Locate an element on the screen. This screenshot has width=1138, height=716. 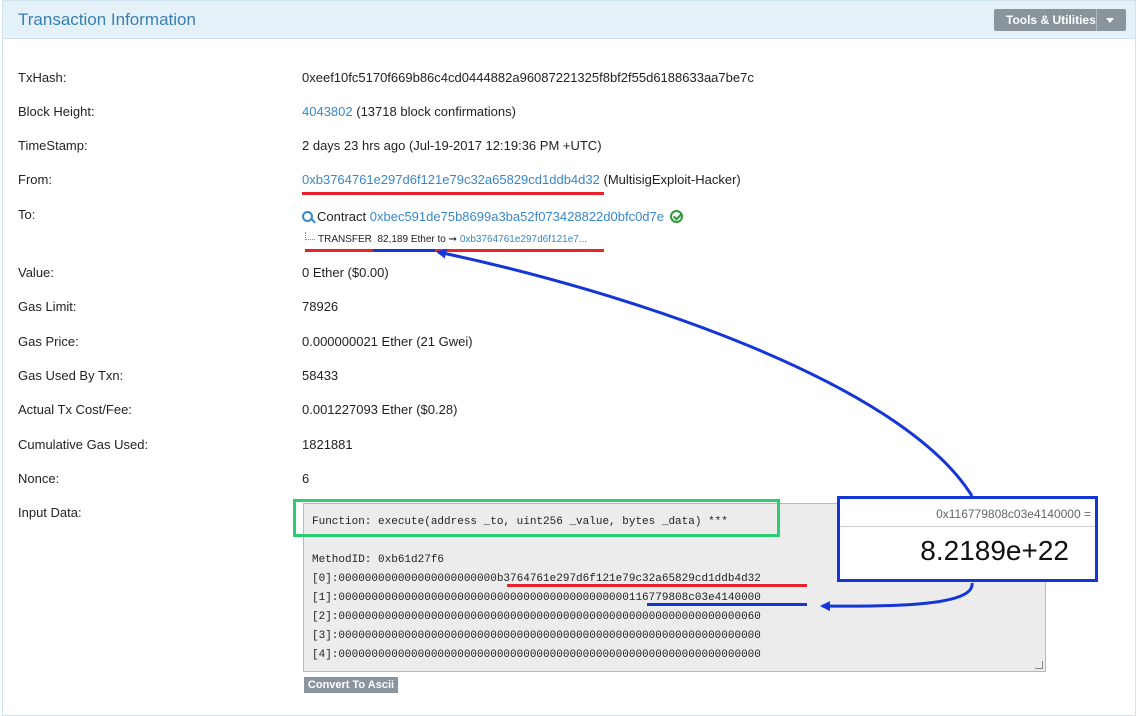
to-label: To: is located at coordinates (27, 214).